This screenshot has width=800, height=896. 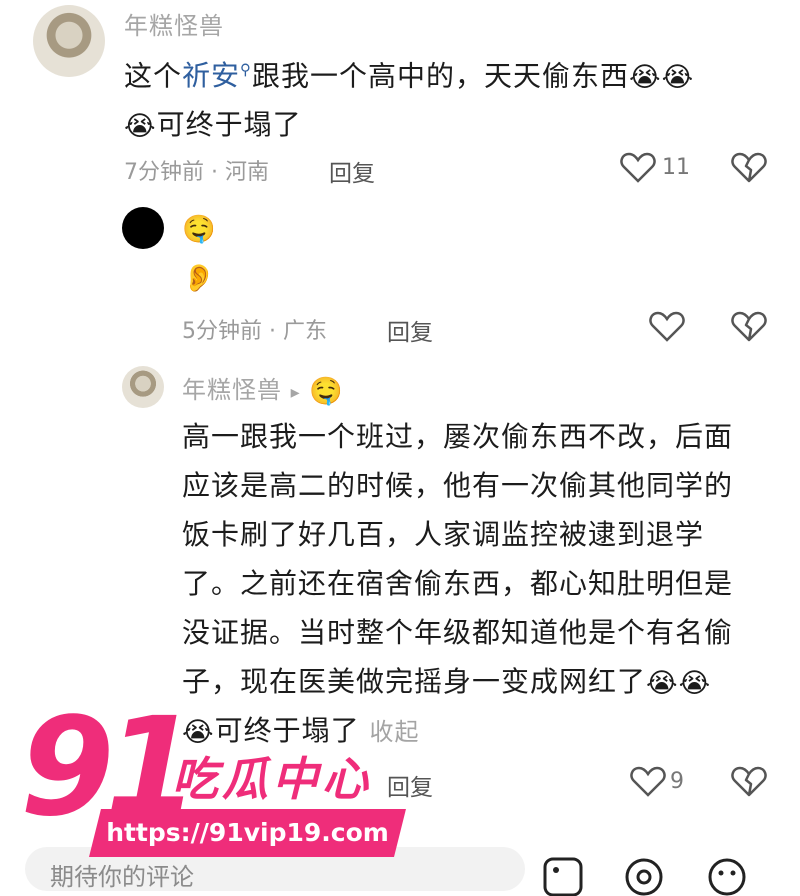 I want to click on search-link: 祈安⚲, so click(x=217, y=75).